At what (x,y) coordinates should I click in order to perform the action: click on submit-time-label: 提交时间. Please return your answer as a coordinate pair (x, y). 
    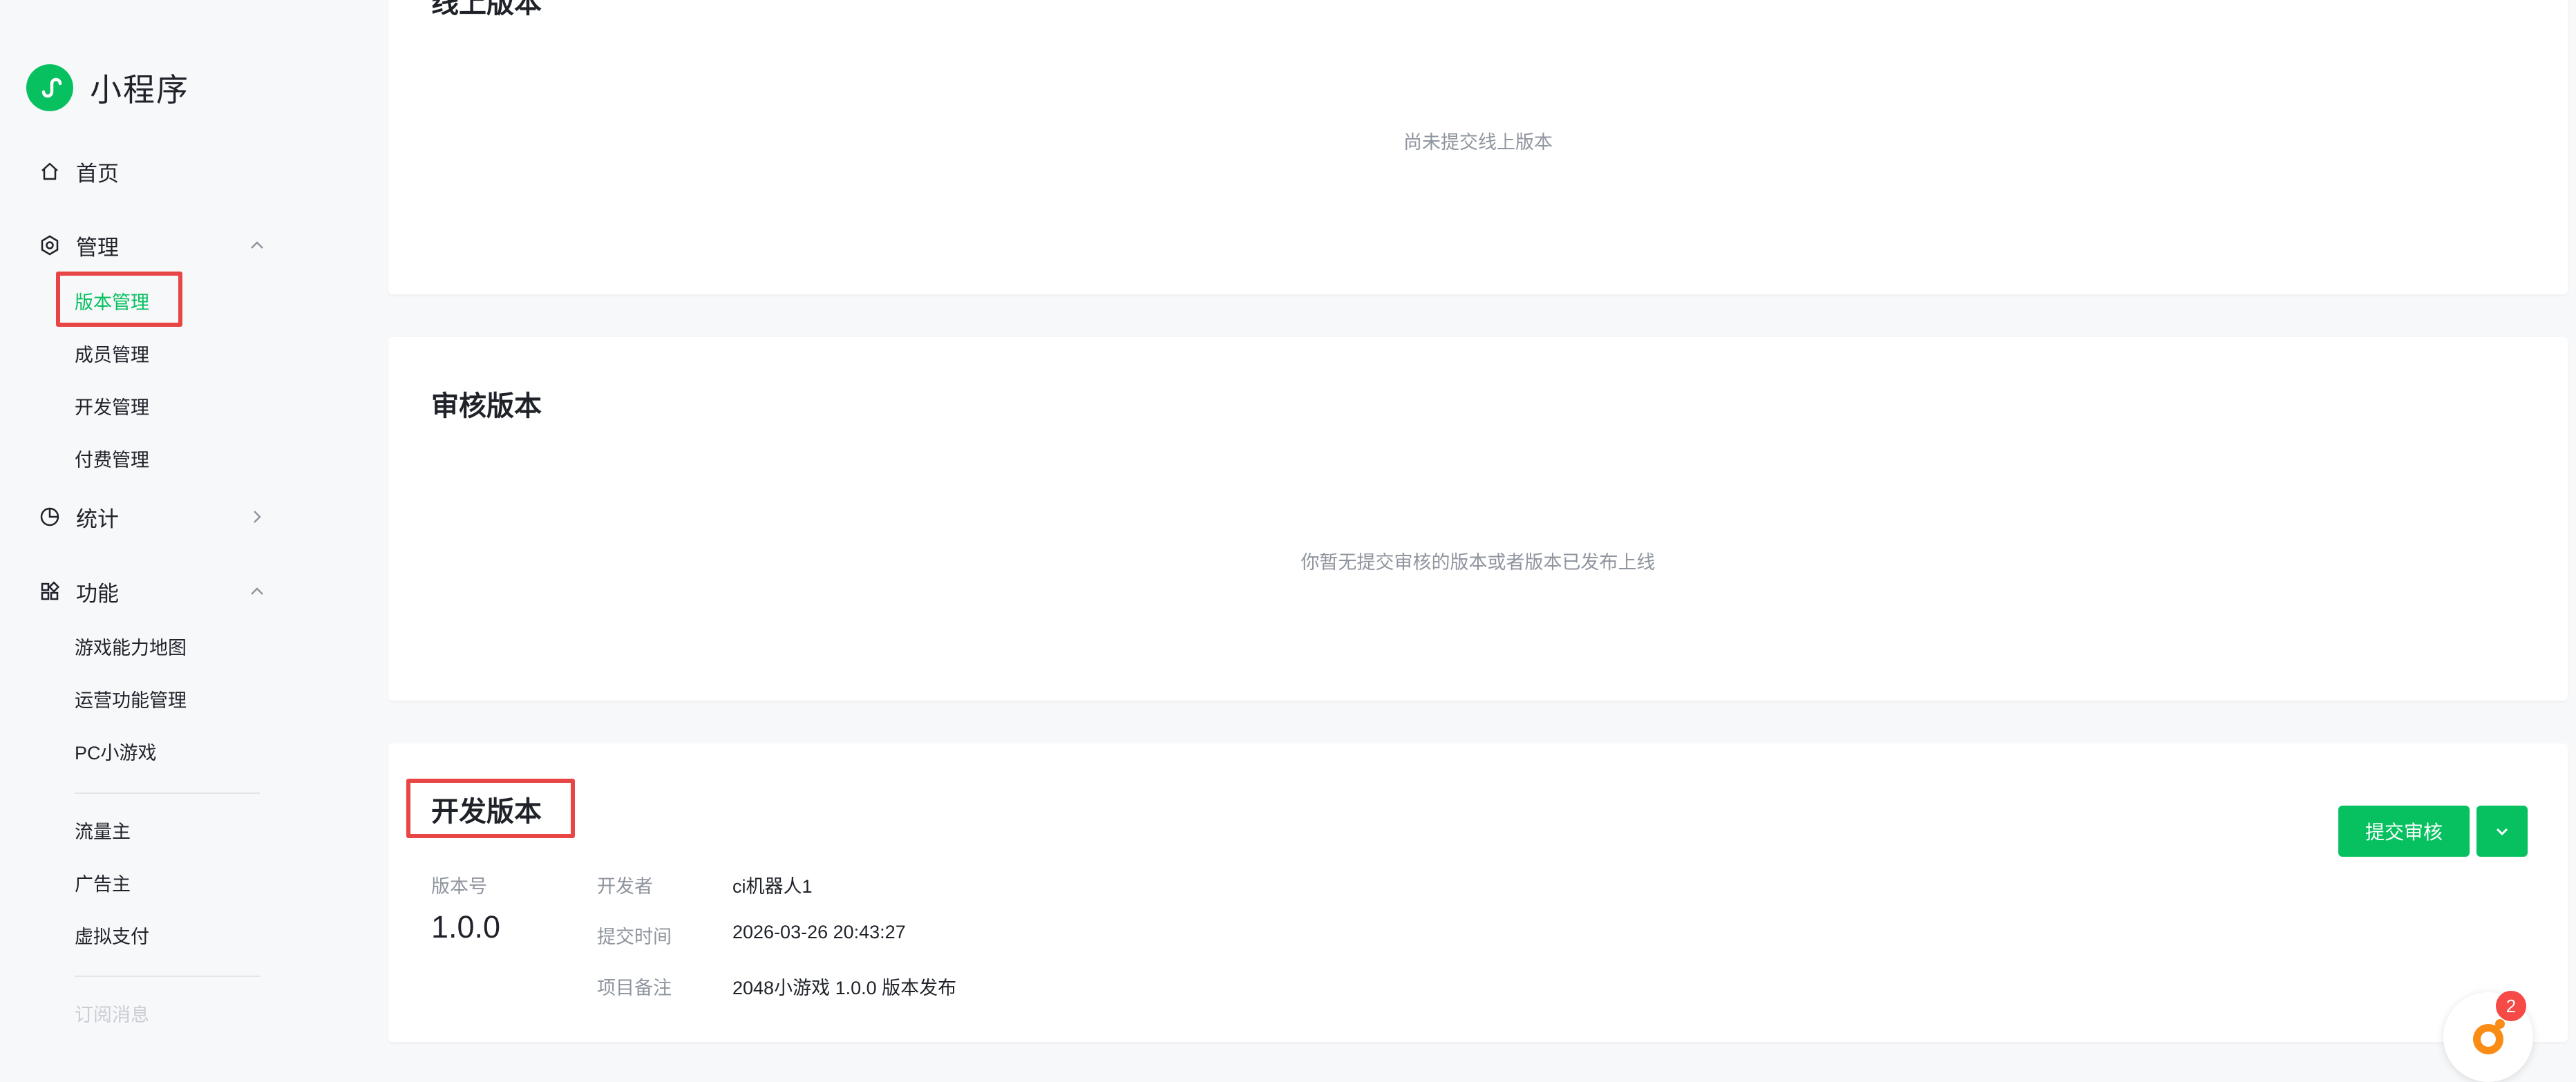
    Looking at the image, I should click on (634, 937).